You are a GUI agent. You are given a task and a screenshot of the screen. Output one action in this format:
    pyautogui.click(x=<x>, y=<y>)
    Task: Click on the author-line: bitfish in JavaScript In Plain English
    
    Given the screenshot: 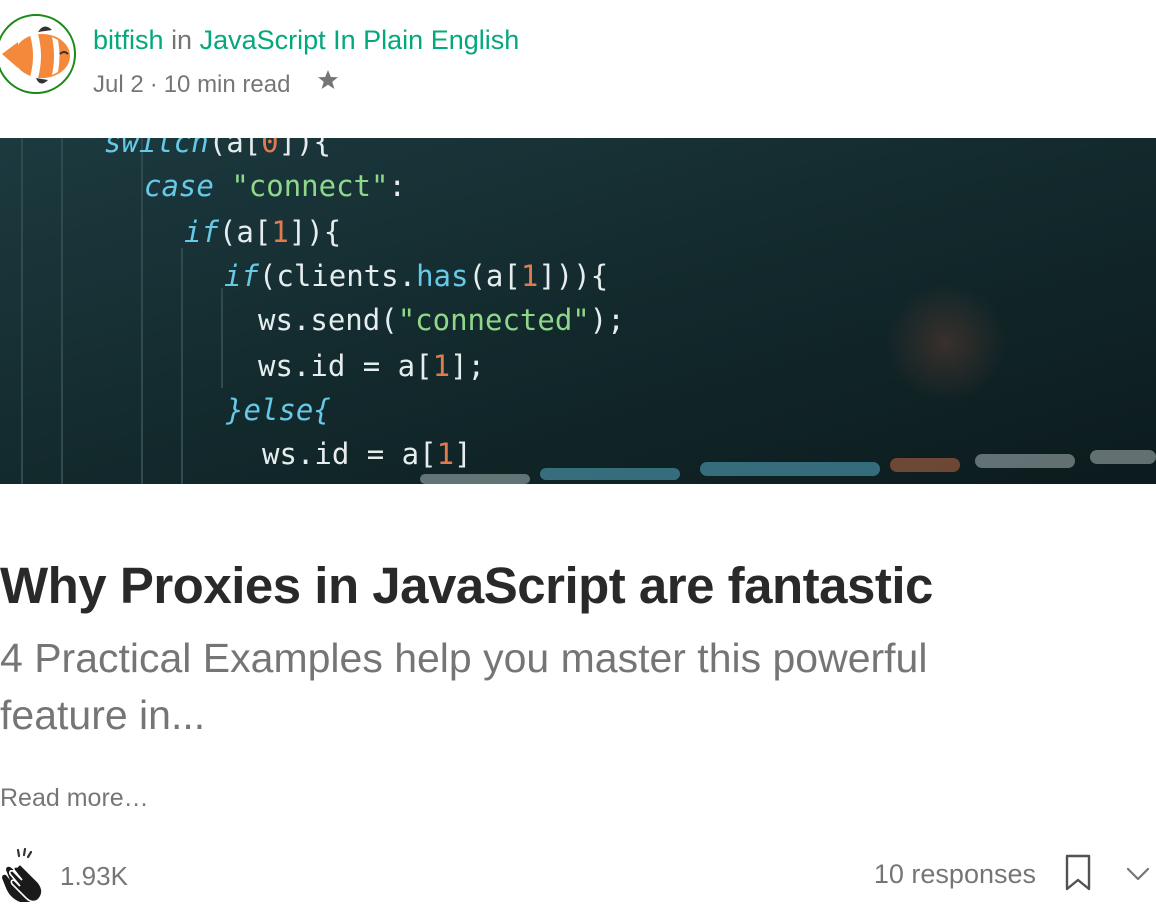 What is the action you would take?
    pyautogui.click(x=306, y=40)
    